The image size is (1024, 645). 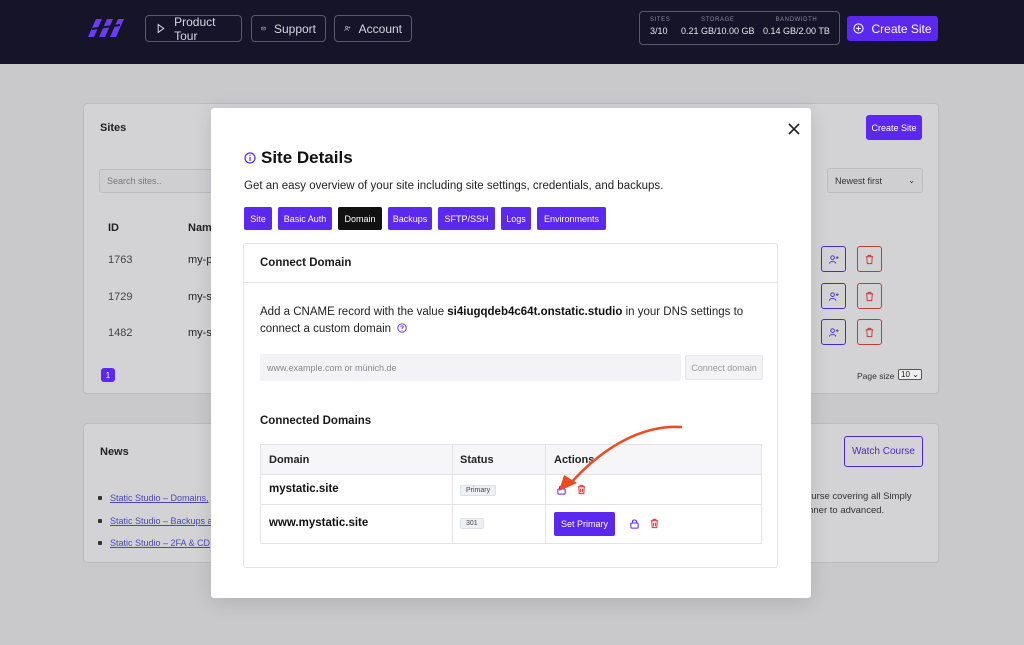 I want to click on tab-domain: Domain, so click(x=360, y=218).